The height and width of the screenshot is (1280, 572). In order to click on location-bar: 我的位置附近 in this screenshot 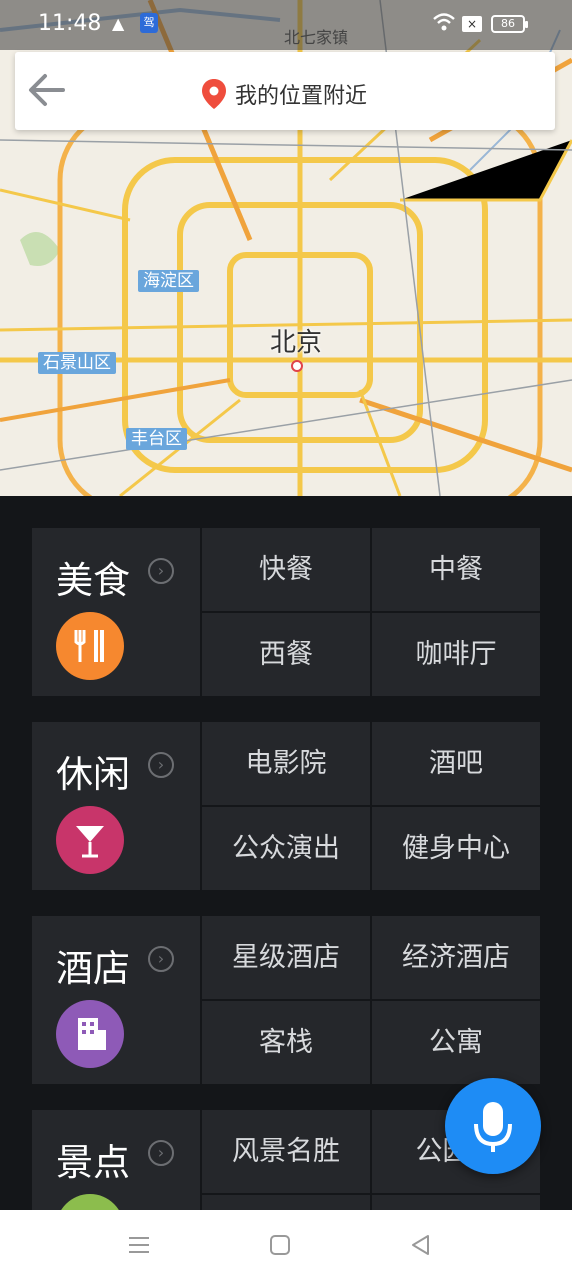, I will do `click(285, 91)`.